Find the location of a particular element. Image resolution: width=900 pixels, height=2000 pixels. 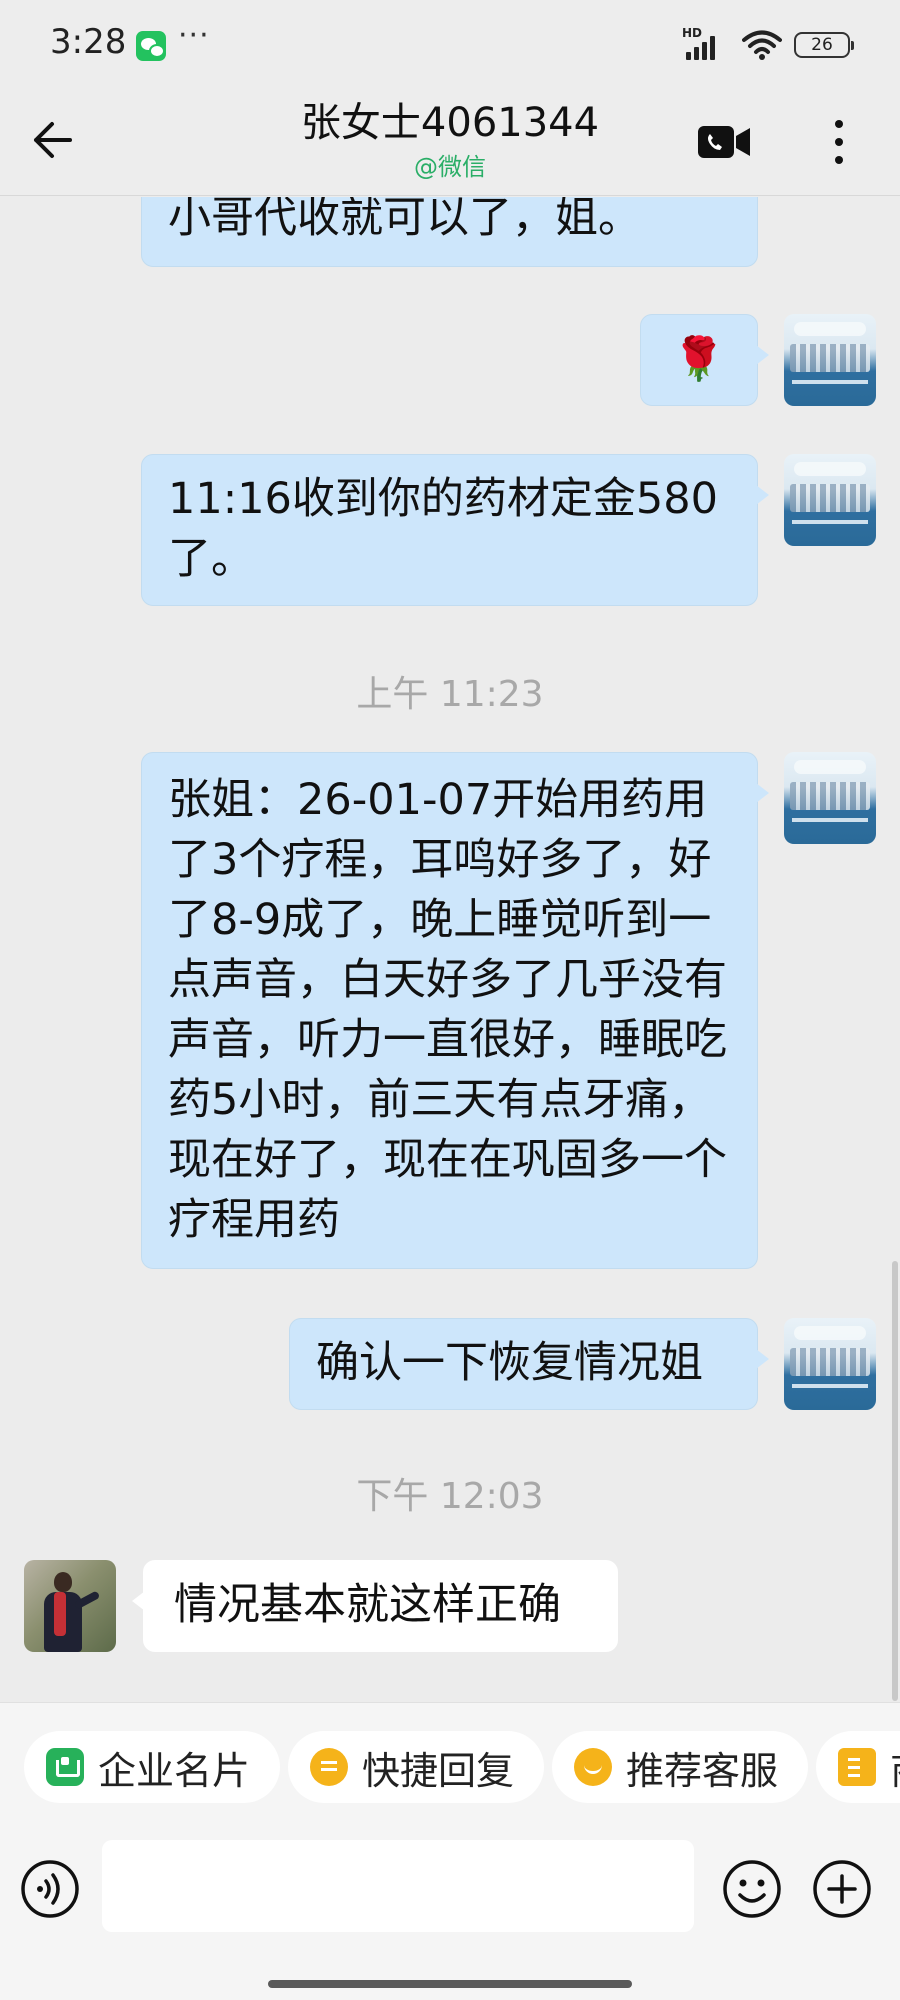

quick-action-bar: 企业名片 快捷回复 推荐客服 商 is located at coordinates (450, 1768).